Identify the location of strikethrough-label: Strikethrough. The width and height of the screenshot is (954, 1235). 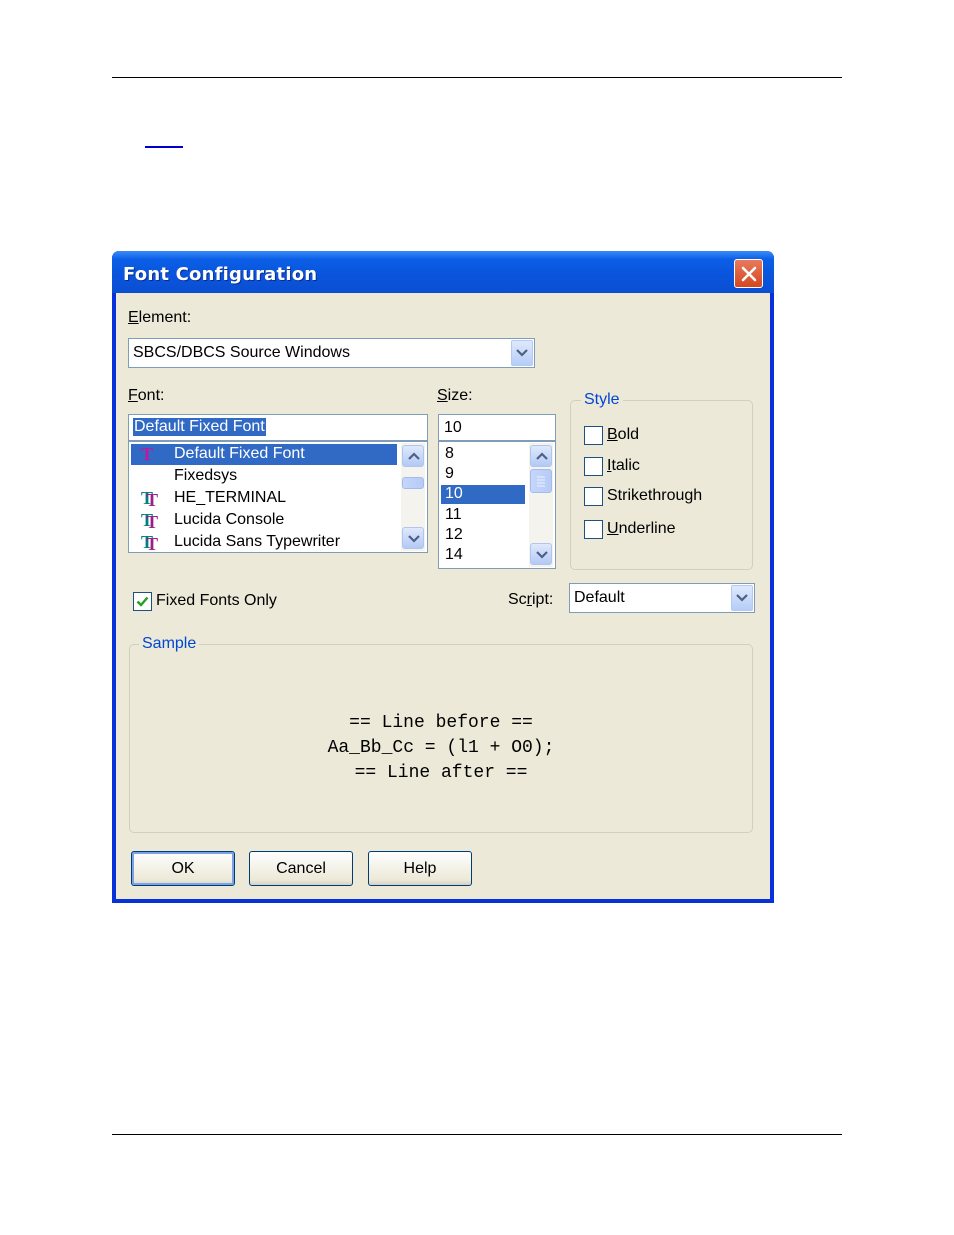
(655, 495).